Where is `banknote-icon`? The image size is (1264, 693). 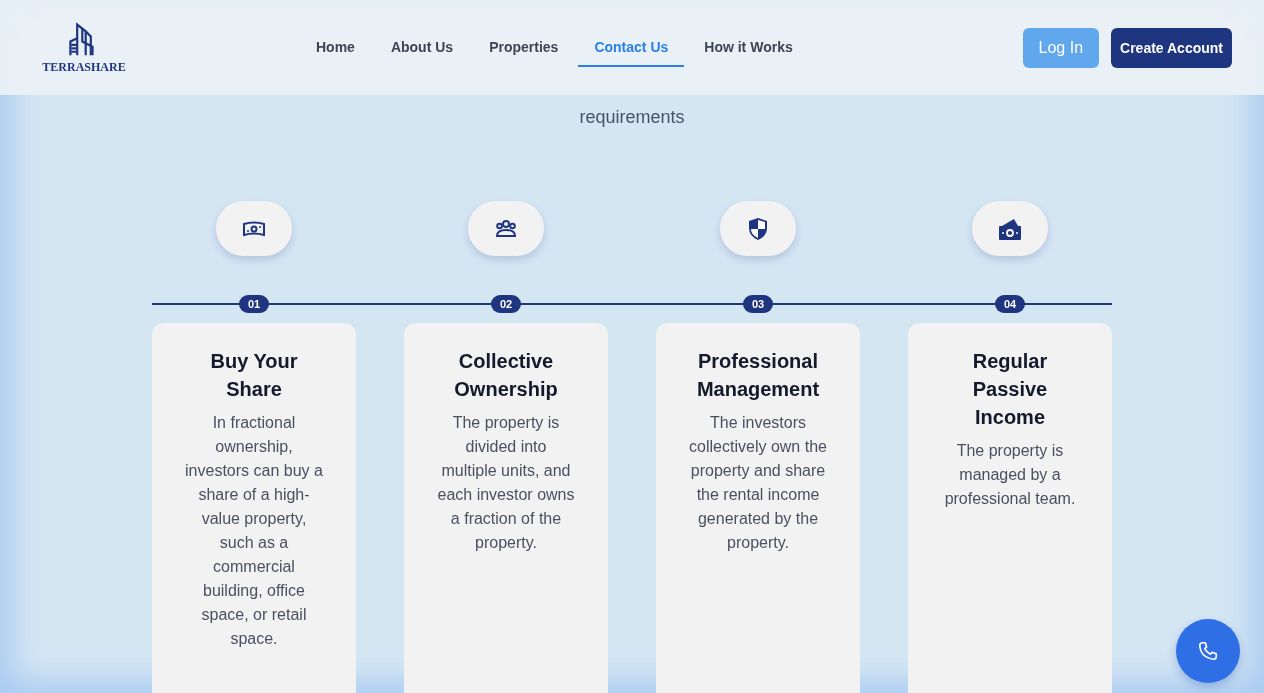
banknote-icon is located at coordinates (254, 228).